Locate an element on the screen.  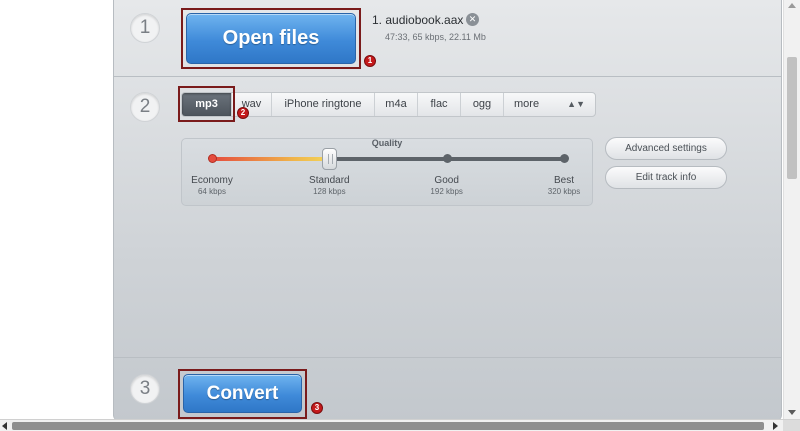
horizontal-scrollbar is located at coordinates (400, 425).